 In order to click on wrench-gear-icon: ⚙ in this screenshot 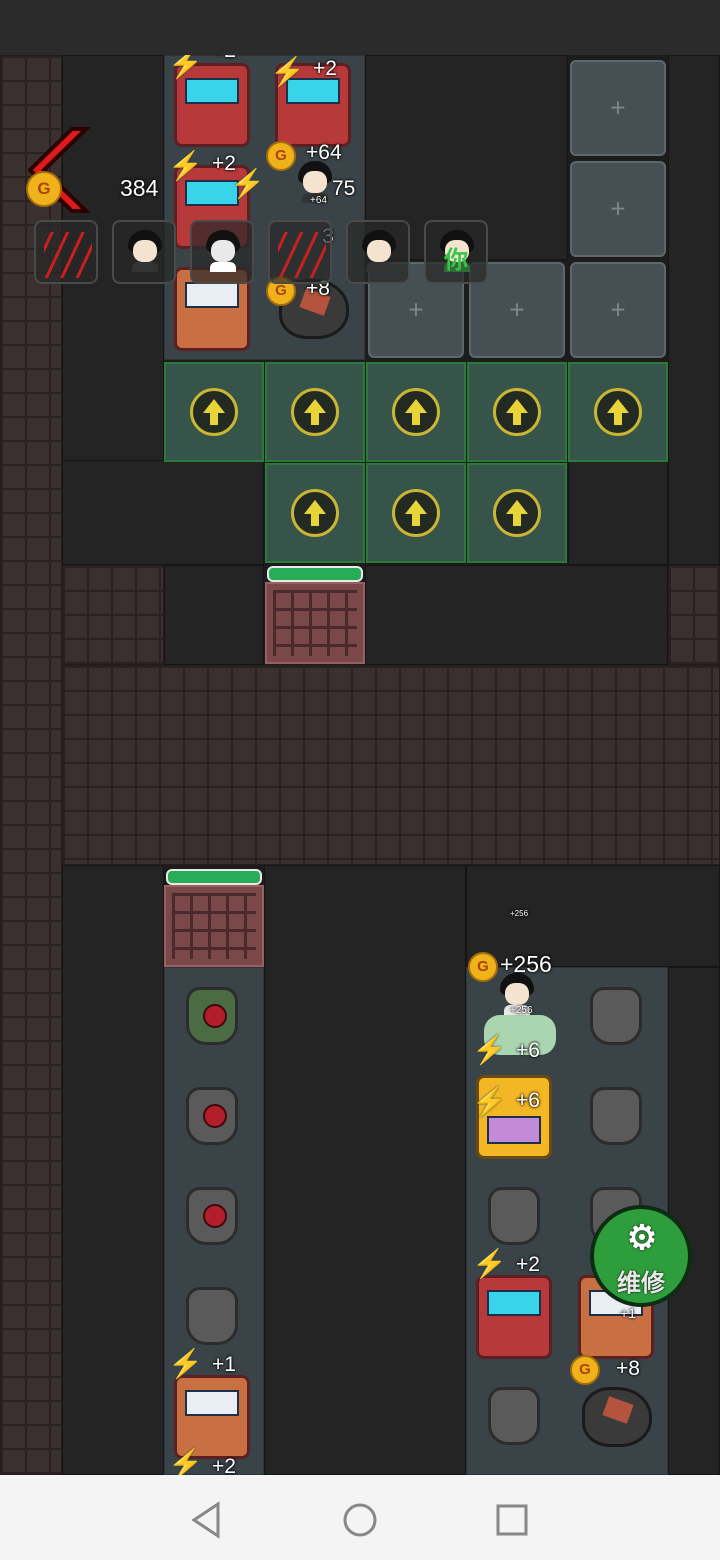, I will do `click(642, 1238)`.